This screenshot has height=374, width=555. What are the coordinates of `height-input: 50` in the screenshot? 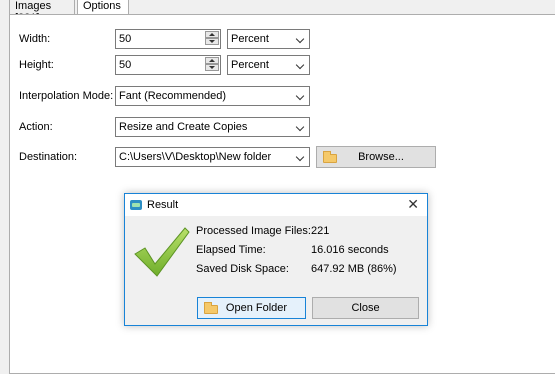 It's located at (168, 65).